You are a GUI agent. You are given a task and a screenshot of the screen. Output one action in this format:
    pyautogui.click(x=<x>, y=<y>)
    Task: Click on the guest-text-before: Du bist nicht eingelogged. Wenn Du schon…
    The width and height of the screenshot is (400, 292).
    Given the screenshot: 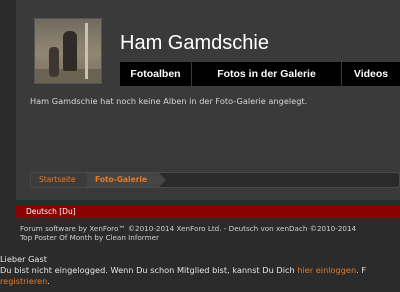 What is the action you would take?
    pyautogui.click(x=149, y=270)
    